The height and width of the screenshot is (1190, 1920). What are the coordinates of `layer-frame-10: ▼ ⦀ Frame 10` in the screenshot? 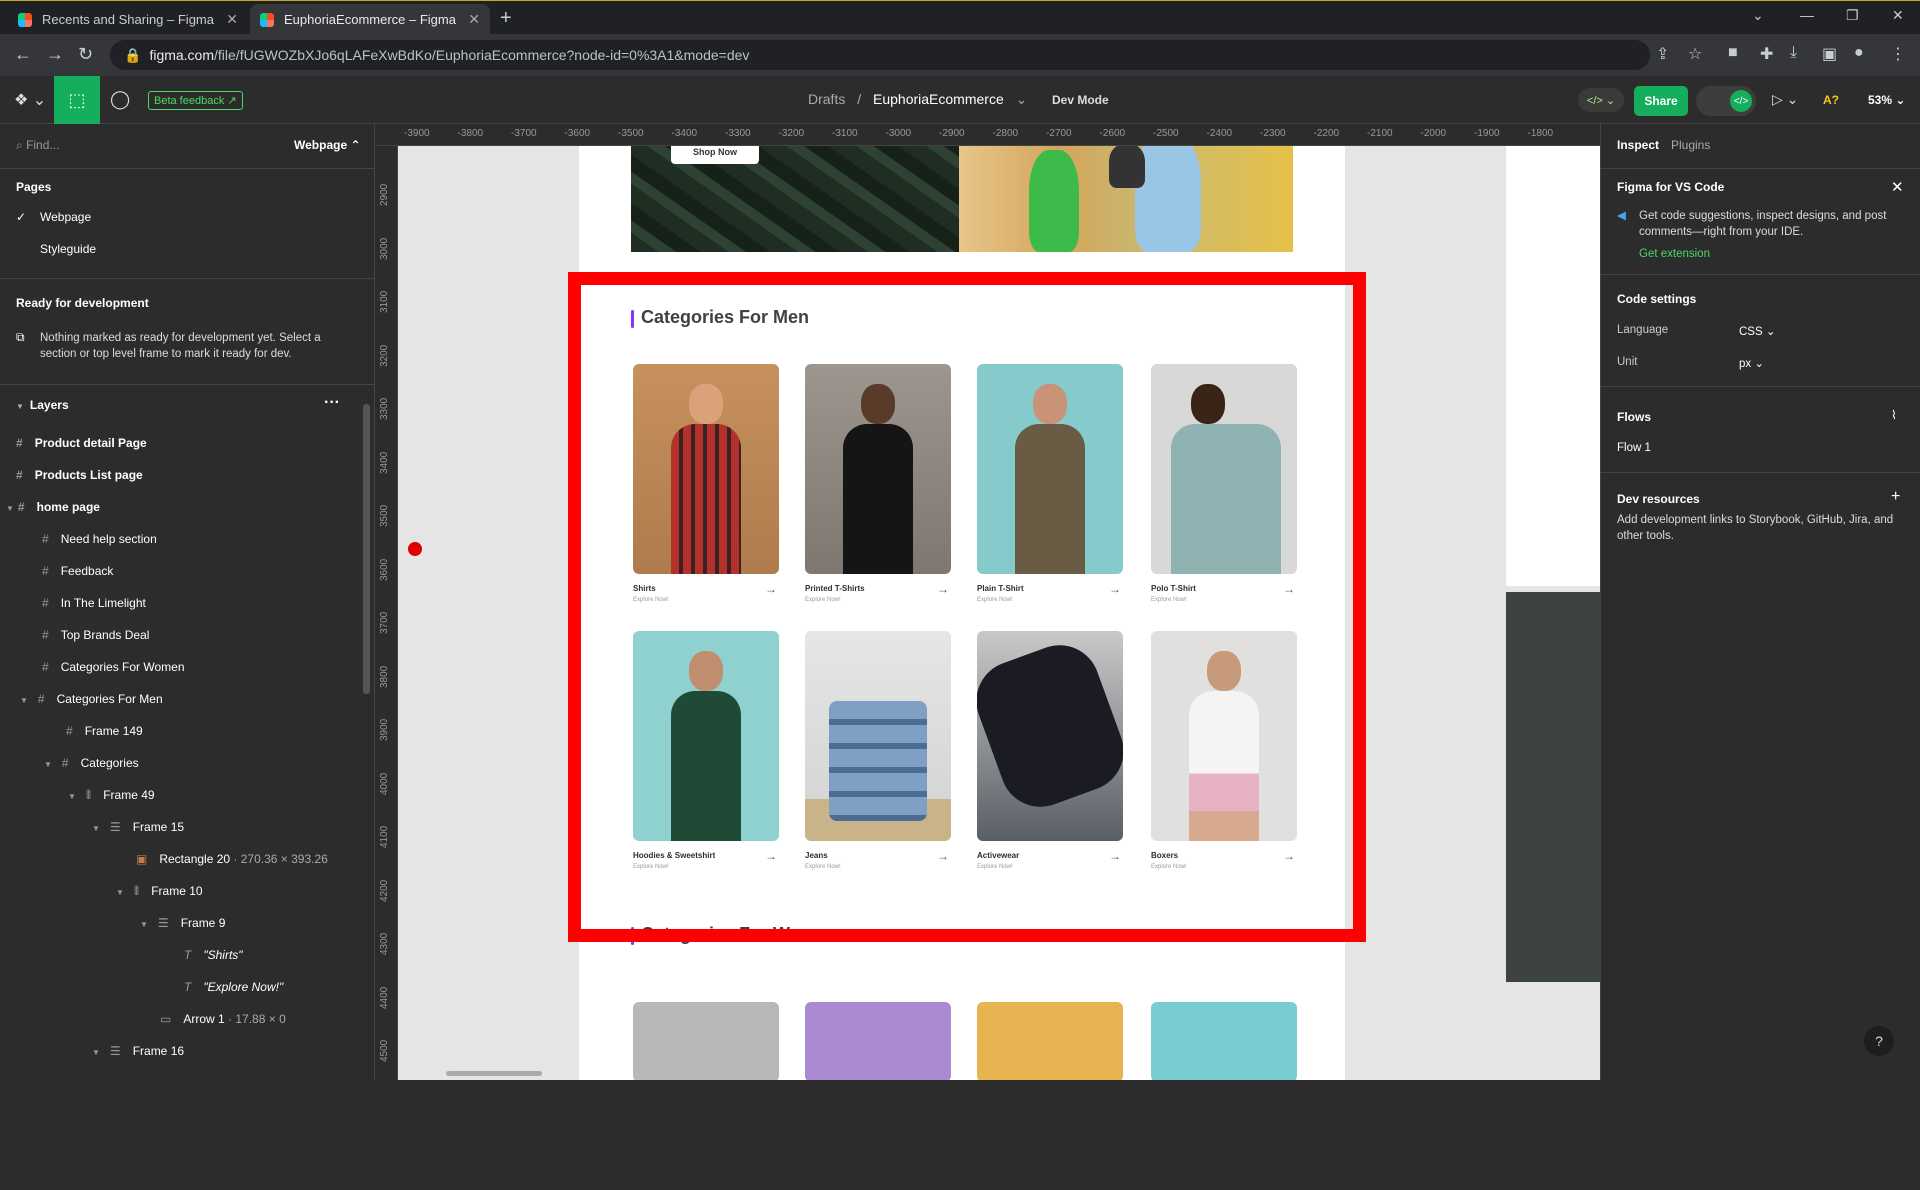 It's located at (159, 891).